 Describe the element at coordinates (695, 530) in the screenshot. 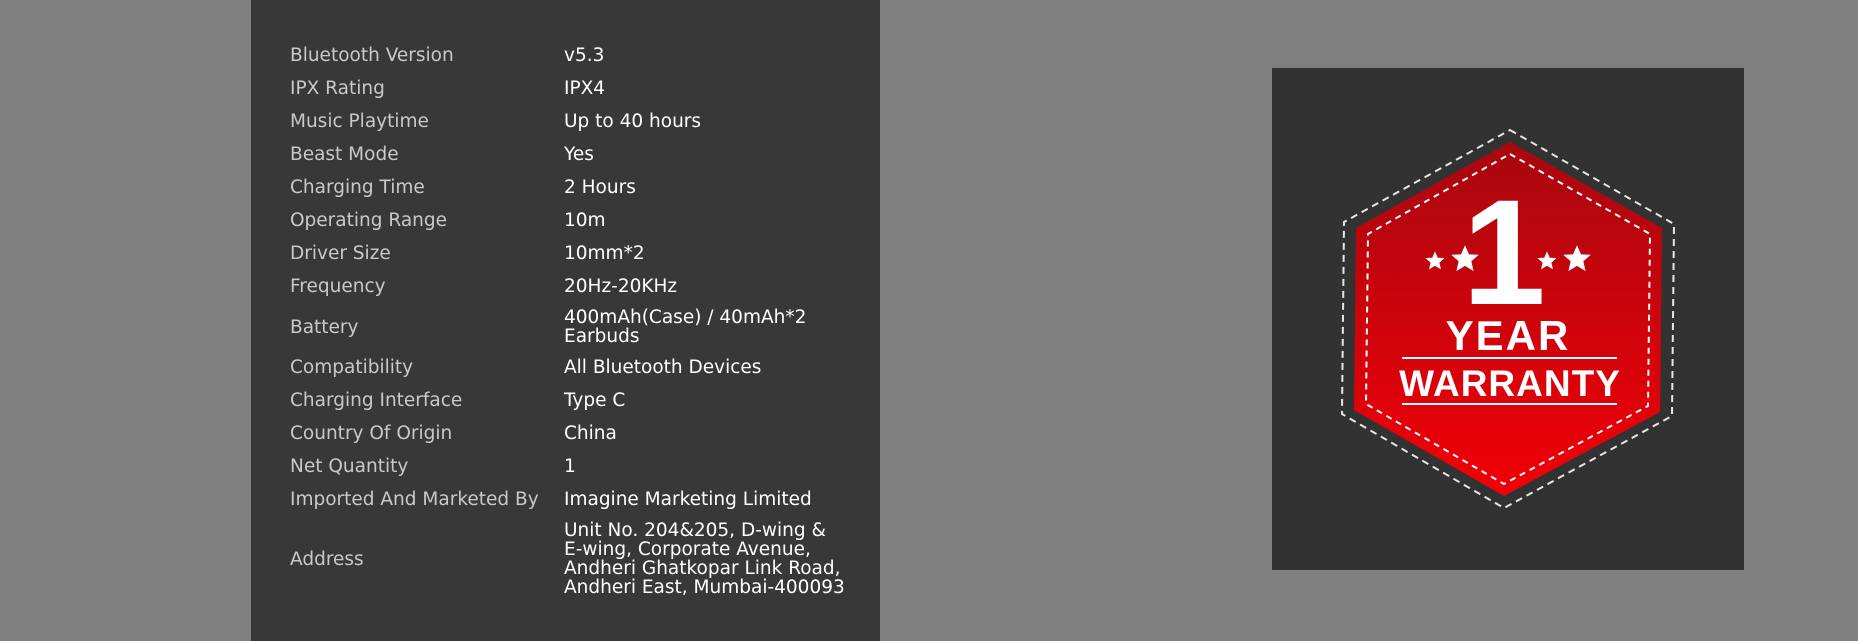

I see `spec-value-line: Unit No. 204&205, D-wing &` at that location.